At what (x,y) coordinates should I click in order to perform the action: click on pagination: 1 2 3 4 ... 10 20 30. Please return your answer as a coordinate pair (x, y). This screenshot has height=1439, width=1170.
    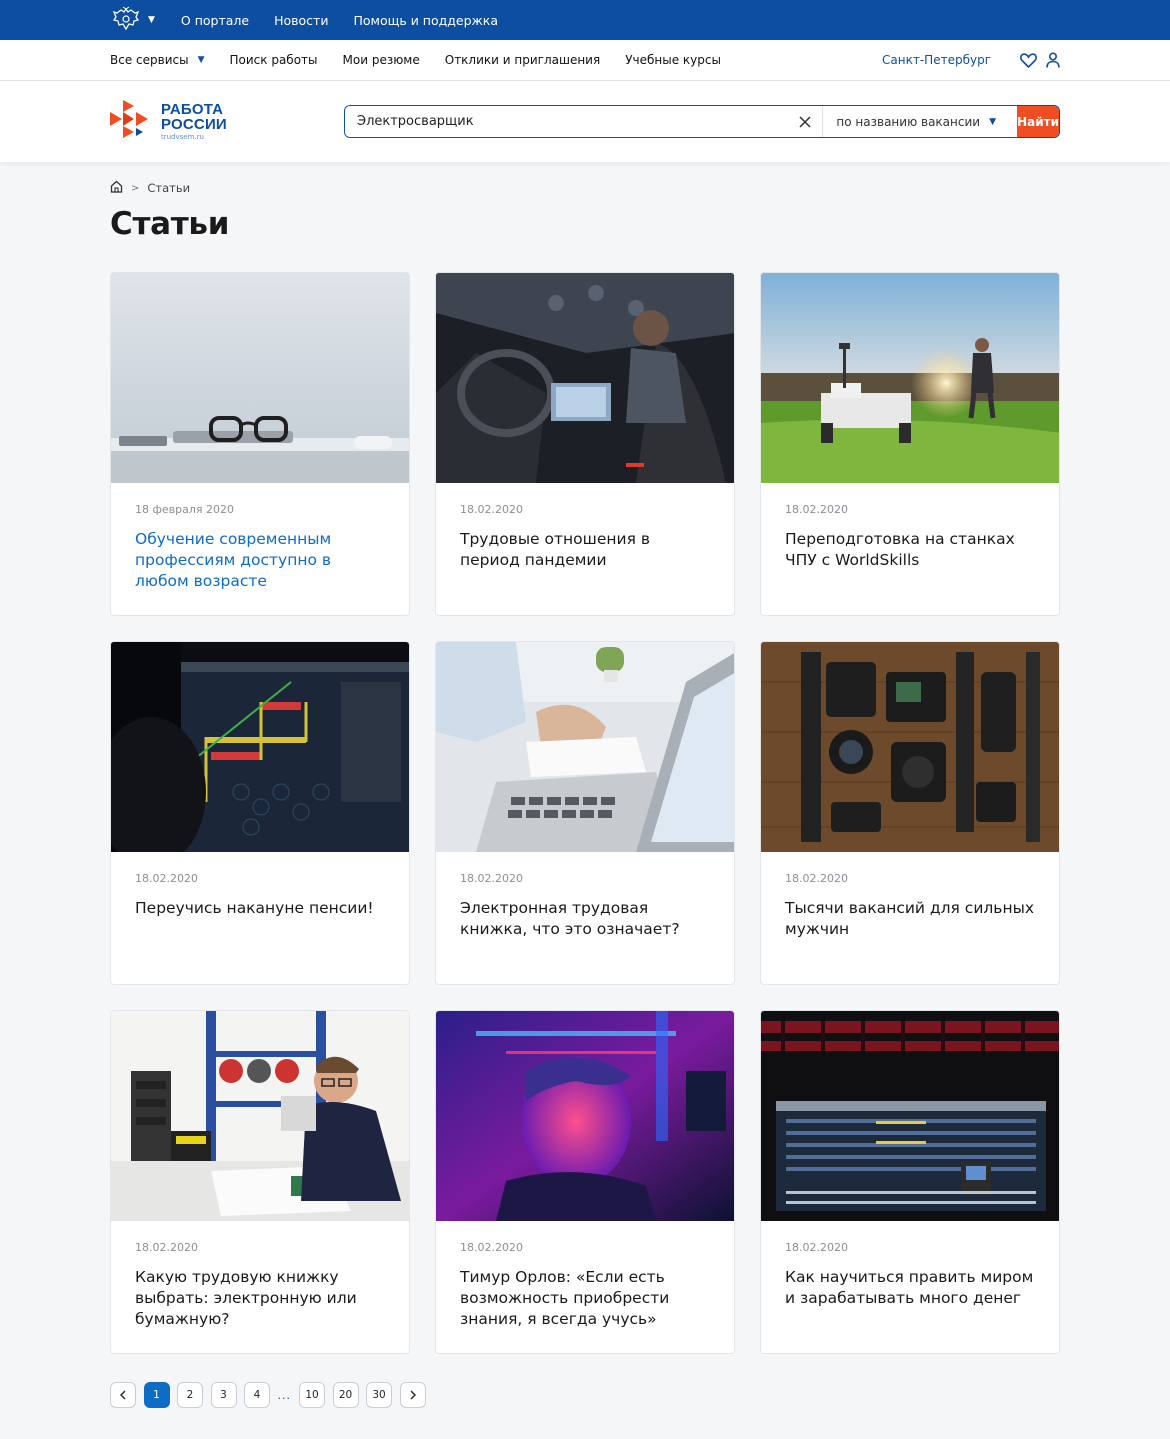
    Looking at the image, I should click on (271, 1395).